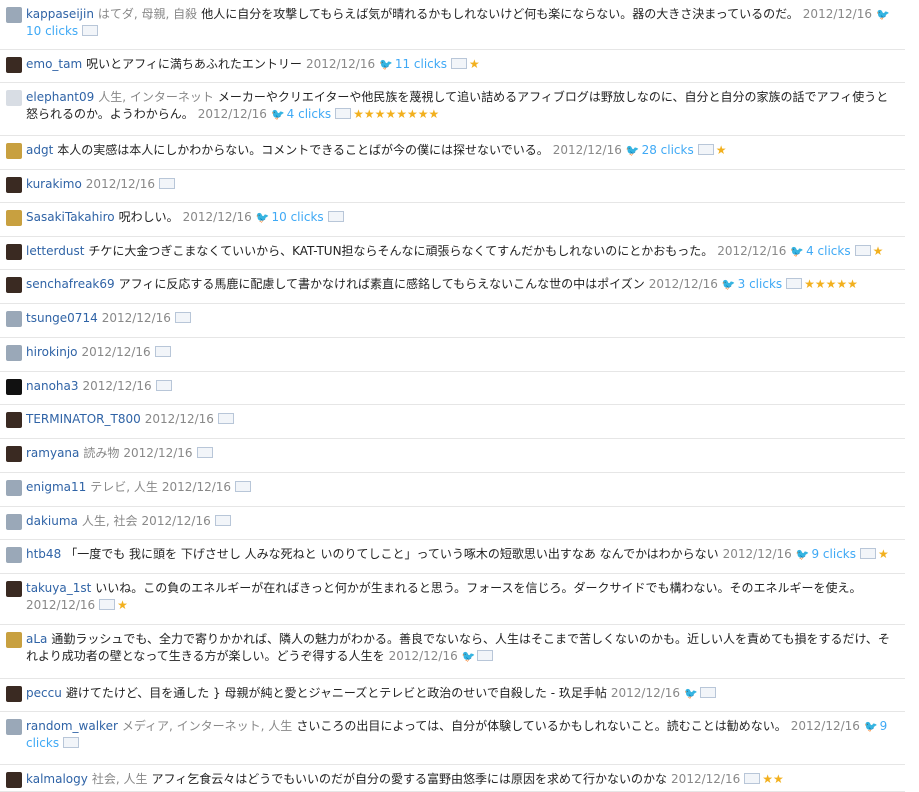  What do you see at coordinates (44, 693) in the screenshot?
I see `username-link: peccu` at bounding box center [44, 693].